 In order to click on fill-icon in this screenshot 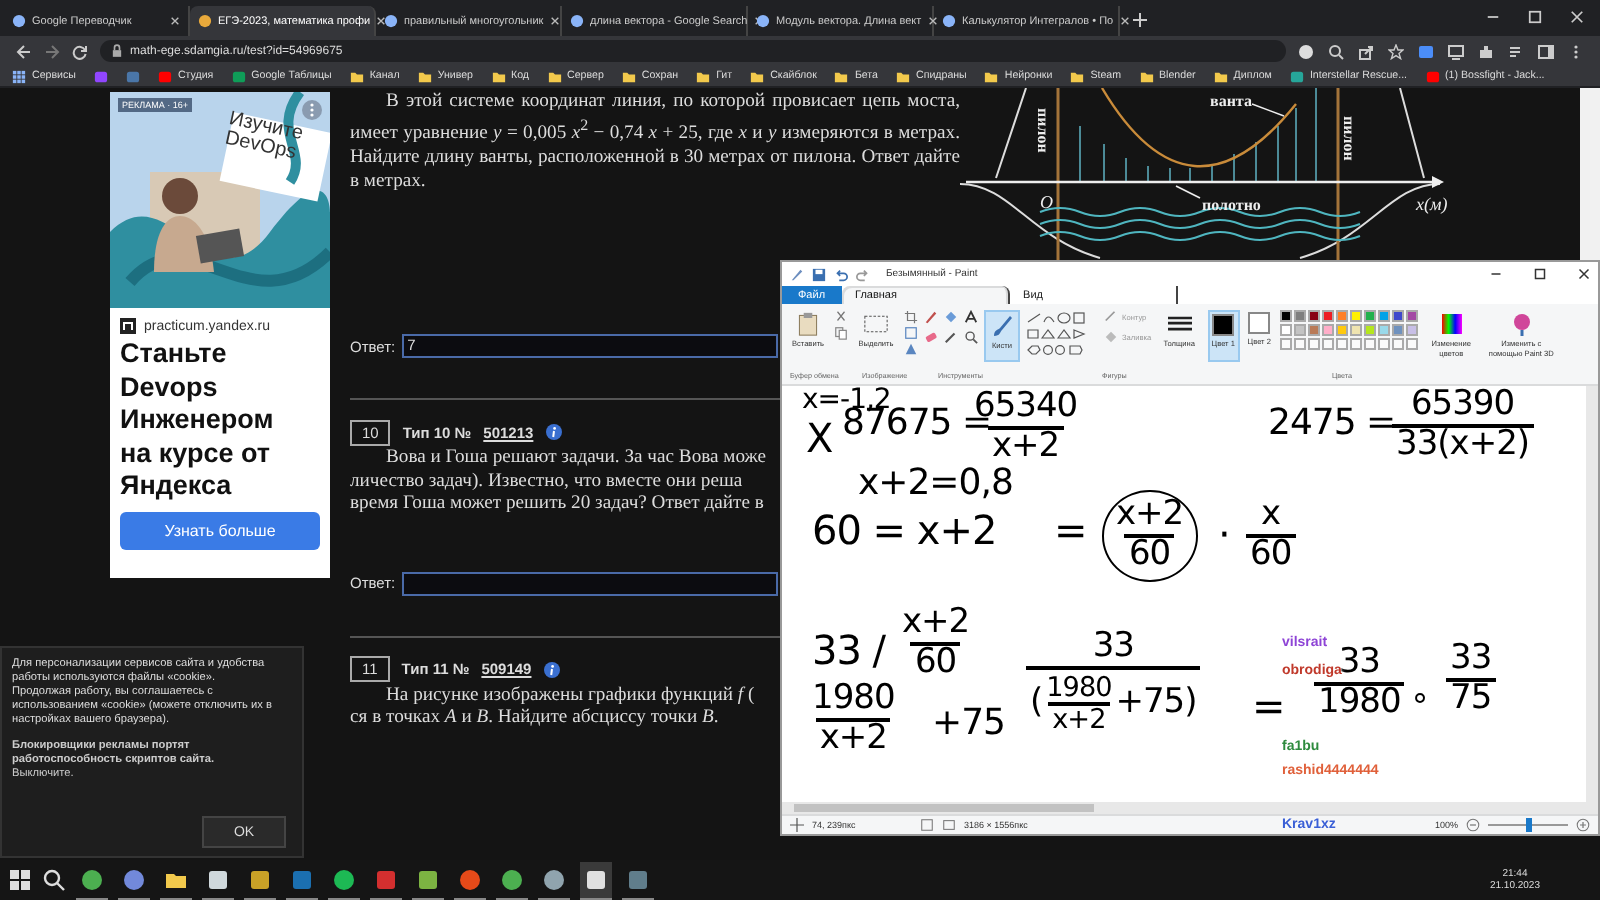, I will do `click(951, 317)`.